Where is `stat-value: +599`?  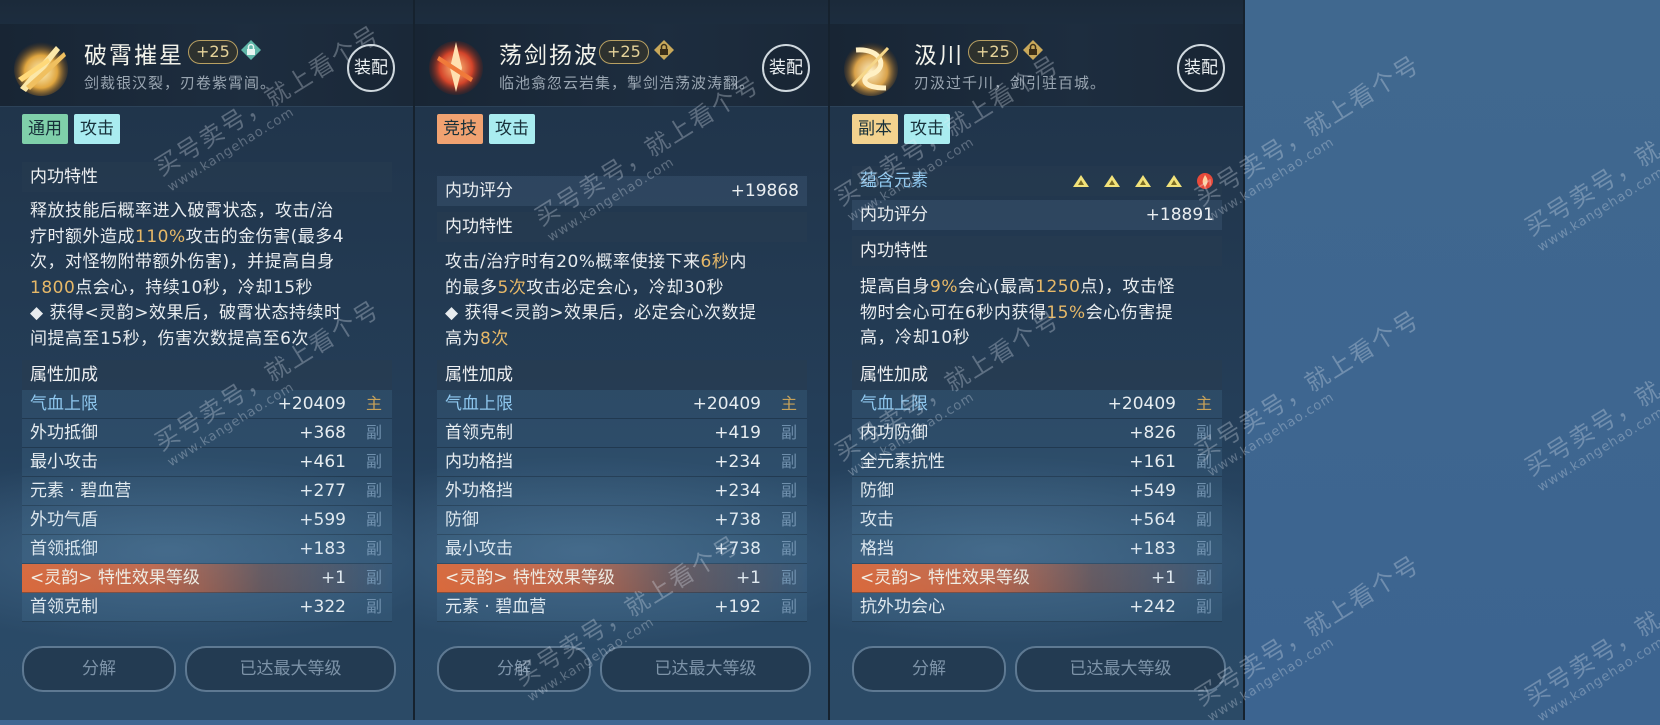
stat-value: +599 is located at coordinates (322, 520).